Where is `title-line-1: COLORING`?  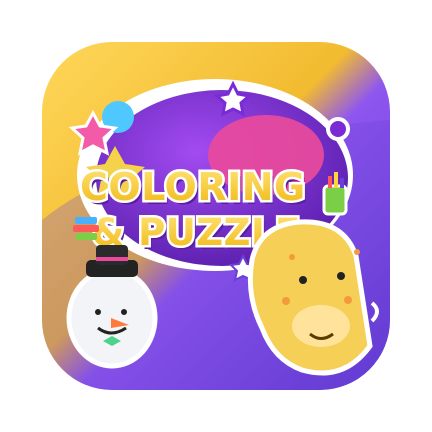
title-line-1: COLORING is located at coordinates (193, 187).